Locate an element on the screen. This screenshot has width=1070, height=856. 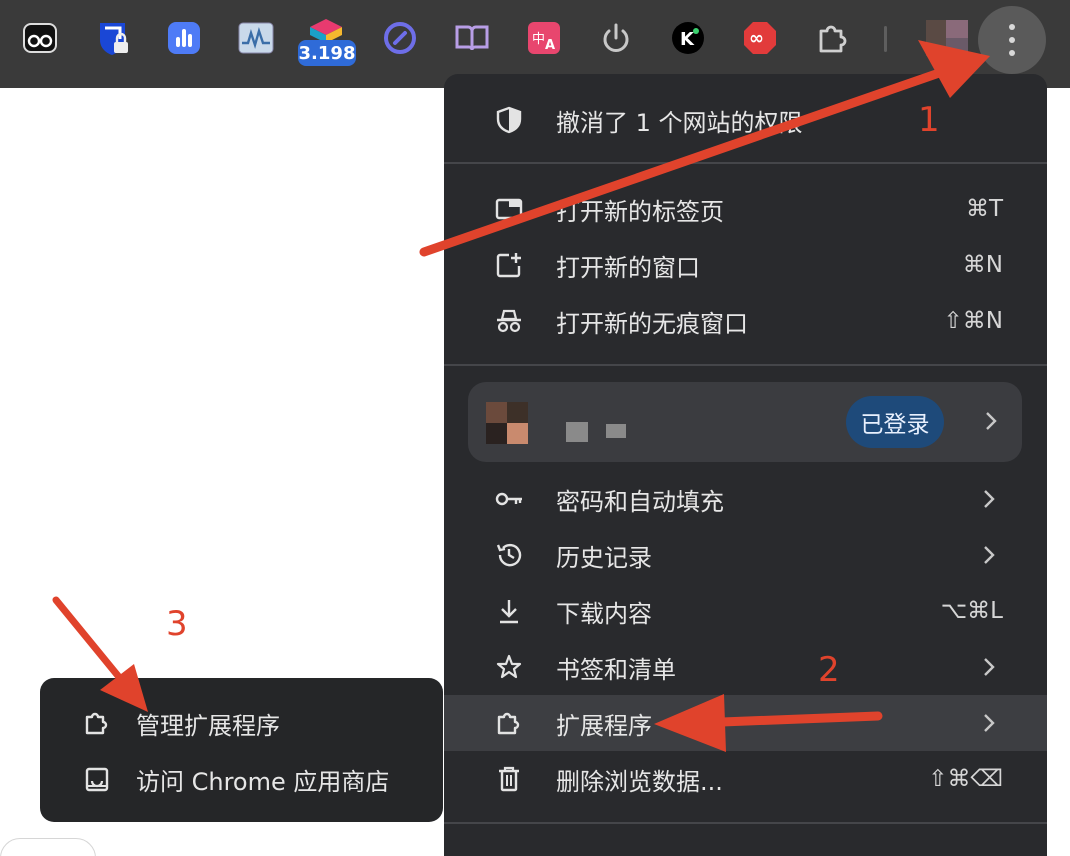
menu-item-label: 书签和清单 is located at coordinates (616, 669).